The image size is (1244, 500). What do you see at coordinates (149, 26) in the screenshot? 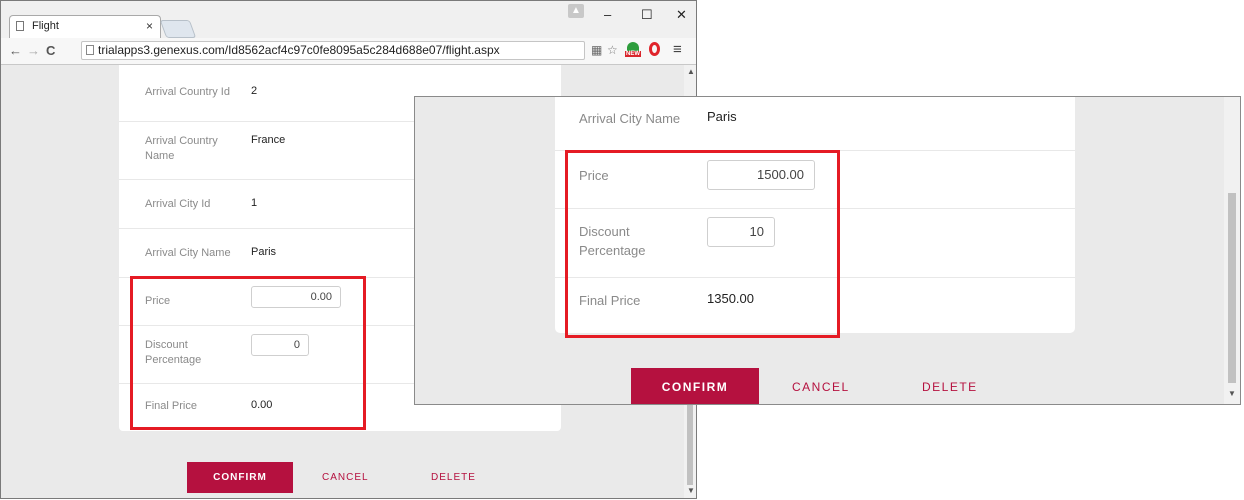
I see `close-tab-icon: ×` at bounding box center [149, 26].